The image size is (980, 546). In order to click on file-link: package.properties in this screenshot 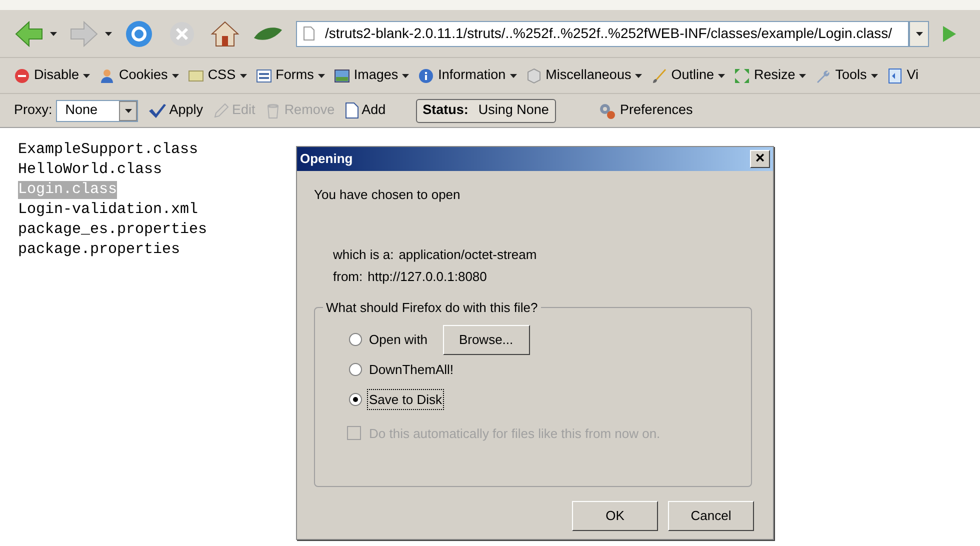, I will do `click(99, 250)`.